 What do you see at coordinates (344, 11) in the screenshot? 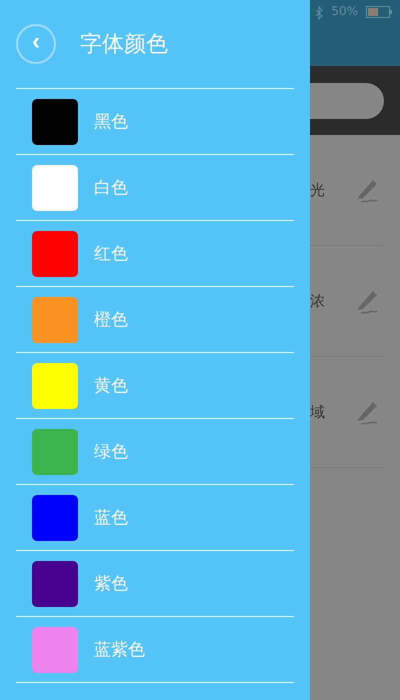
I see `battery-text: 50%` at bounding box center [344, 11].